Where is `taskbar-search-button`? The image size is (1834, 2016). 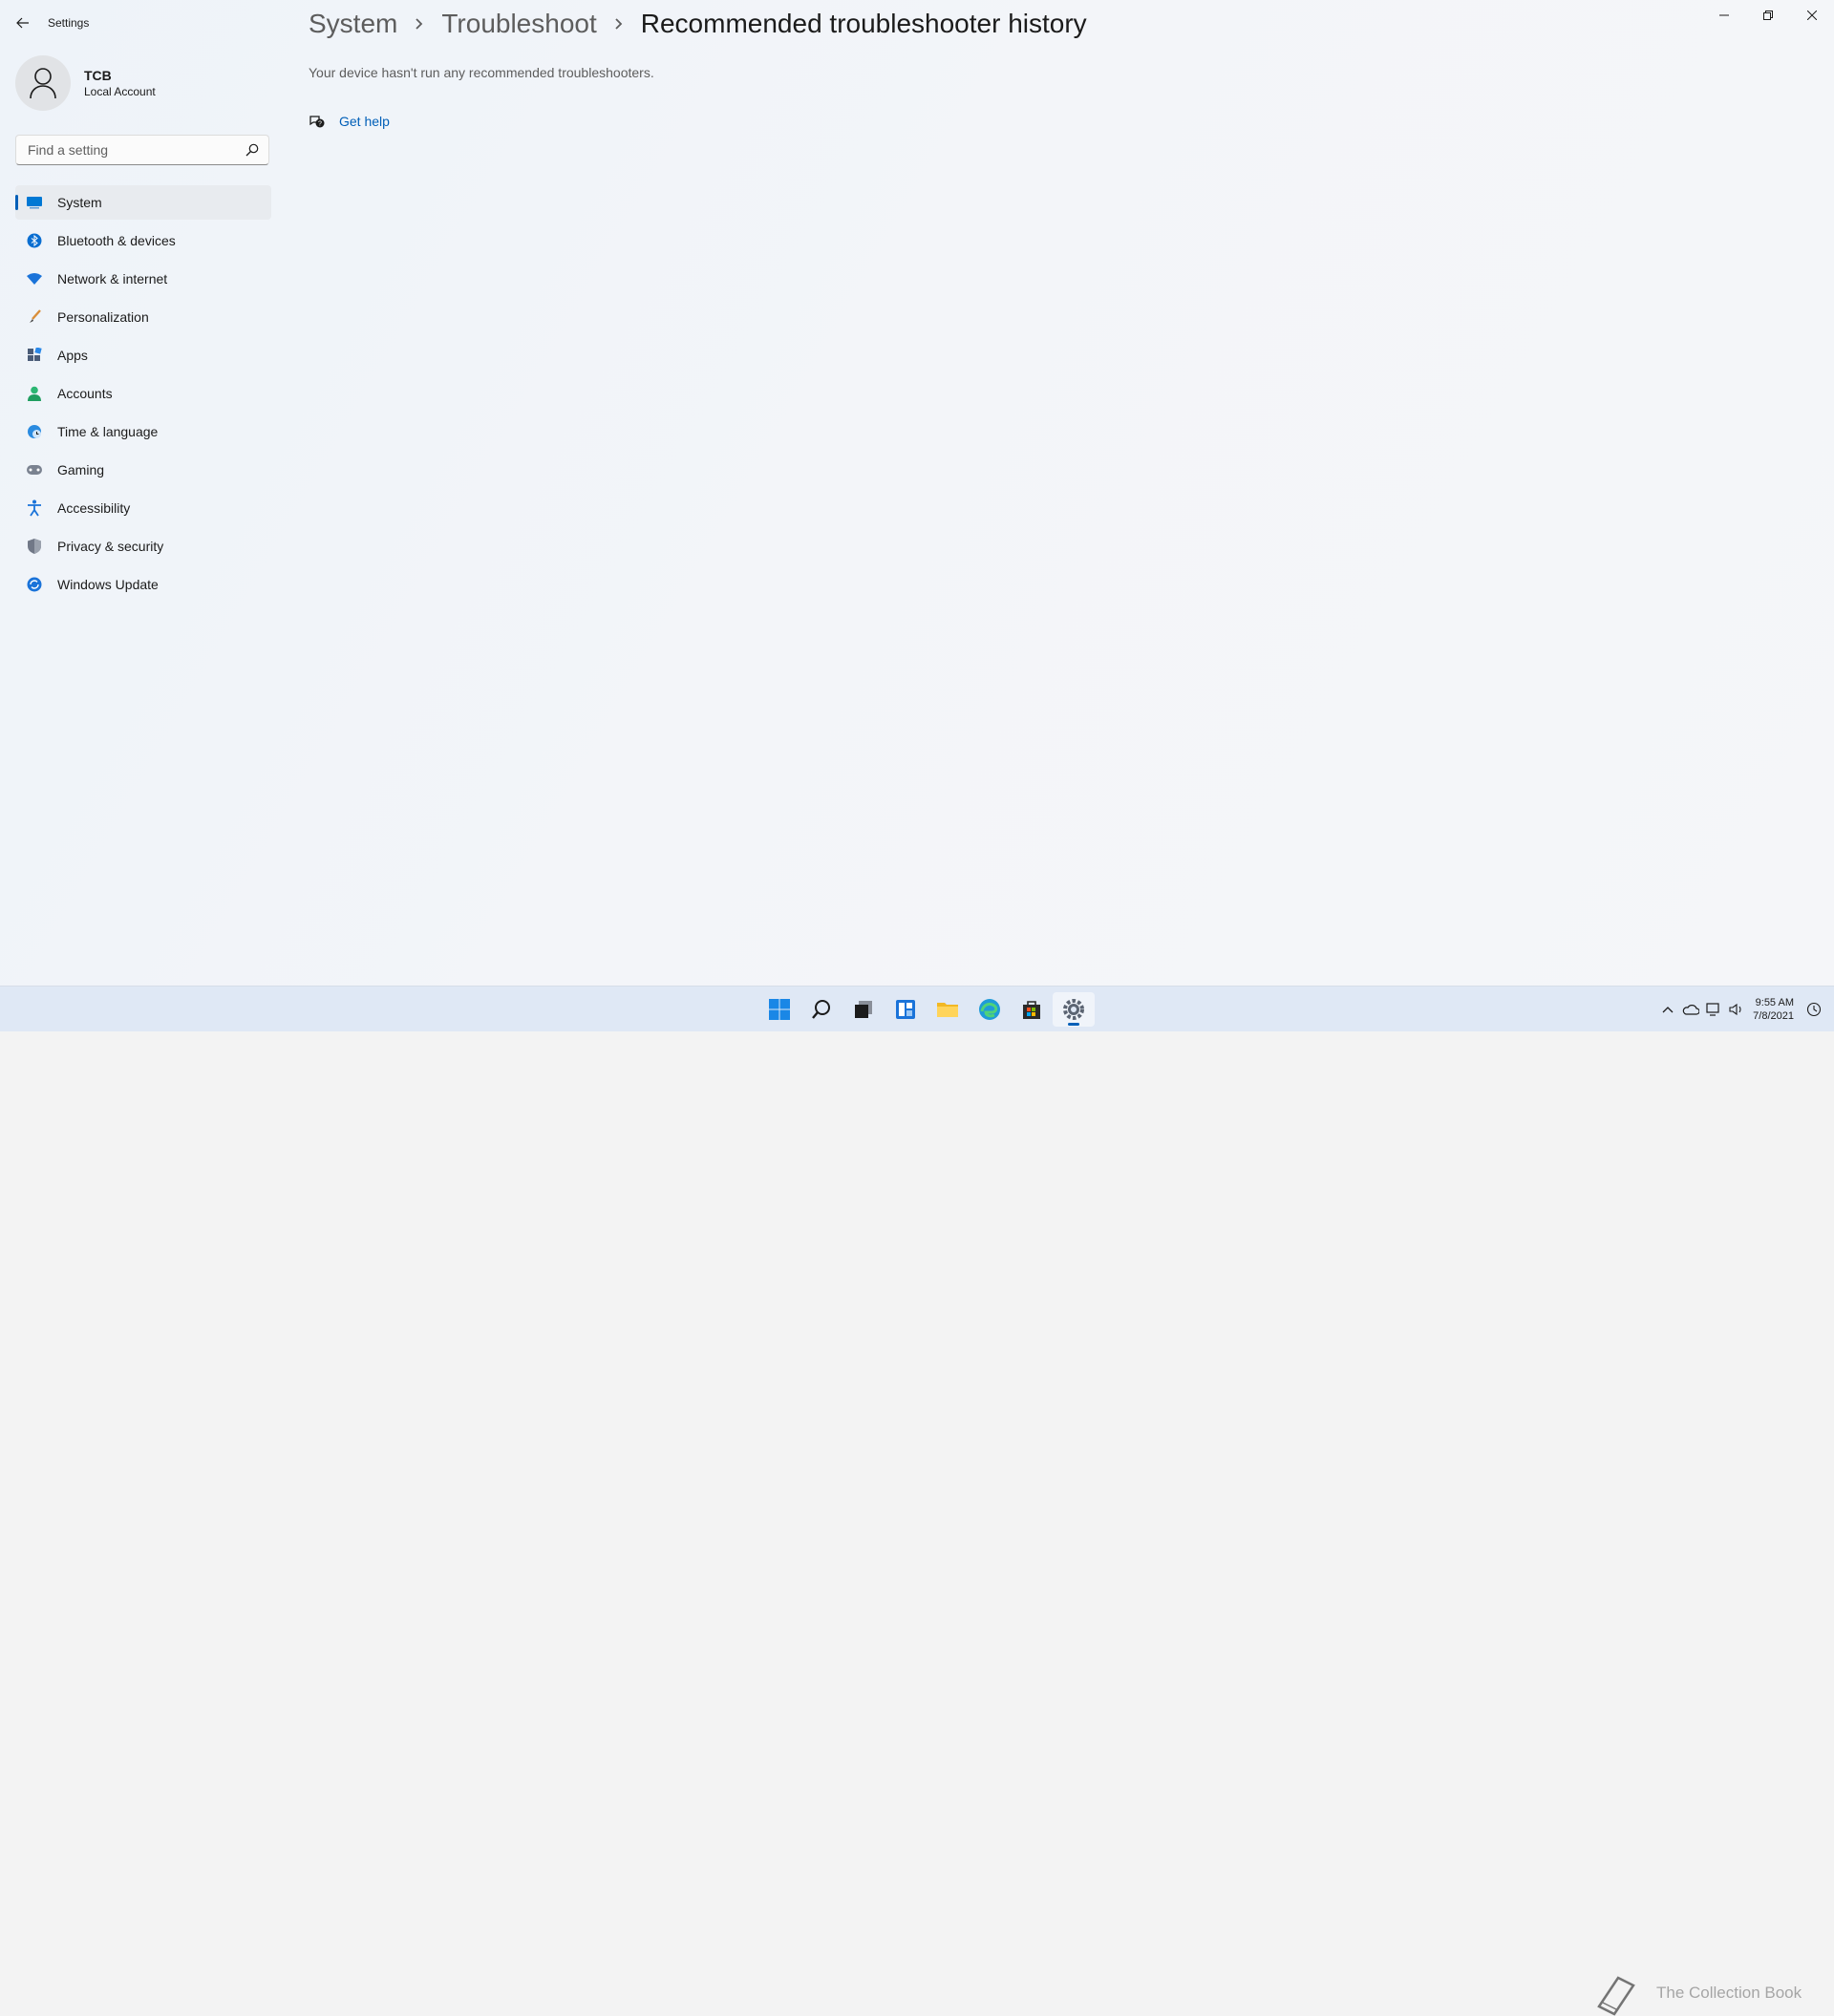 taskbar-search-button is located at coordinates (821, 1009).